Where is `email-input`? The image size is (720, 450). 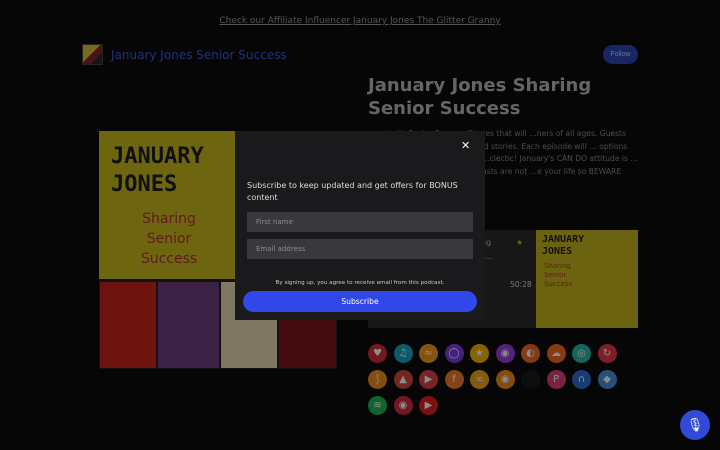
email-input is located at coordinates (360, 249).